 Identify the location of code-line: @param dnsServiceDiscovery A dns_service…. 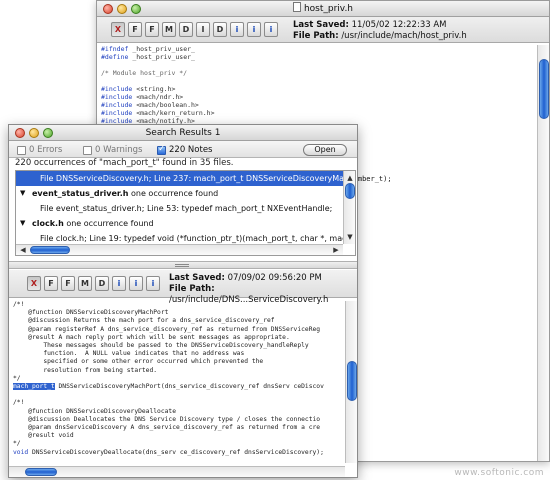
(182, 428).